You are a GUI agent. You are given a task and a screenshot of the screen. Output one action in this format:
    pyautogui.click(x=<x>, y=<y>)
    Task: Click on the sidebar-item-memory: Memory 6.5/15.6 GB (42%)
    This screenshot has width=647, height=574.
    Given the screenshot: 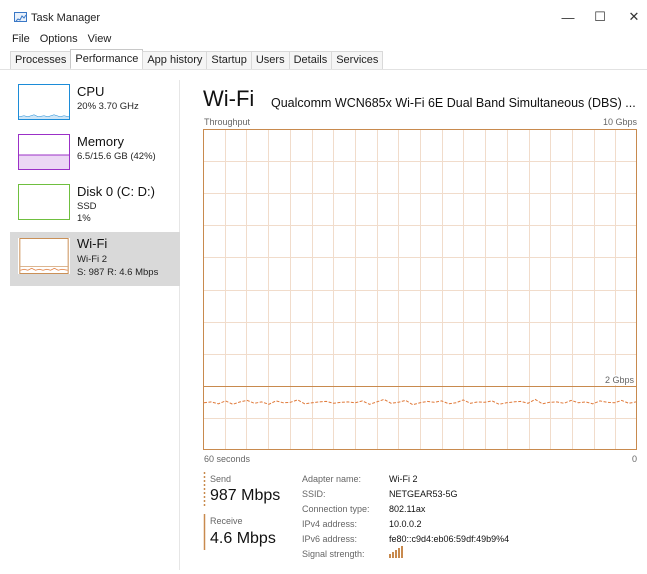 What is the action you would take?
    pyautogui.click(x=95, y=155)
    